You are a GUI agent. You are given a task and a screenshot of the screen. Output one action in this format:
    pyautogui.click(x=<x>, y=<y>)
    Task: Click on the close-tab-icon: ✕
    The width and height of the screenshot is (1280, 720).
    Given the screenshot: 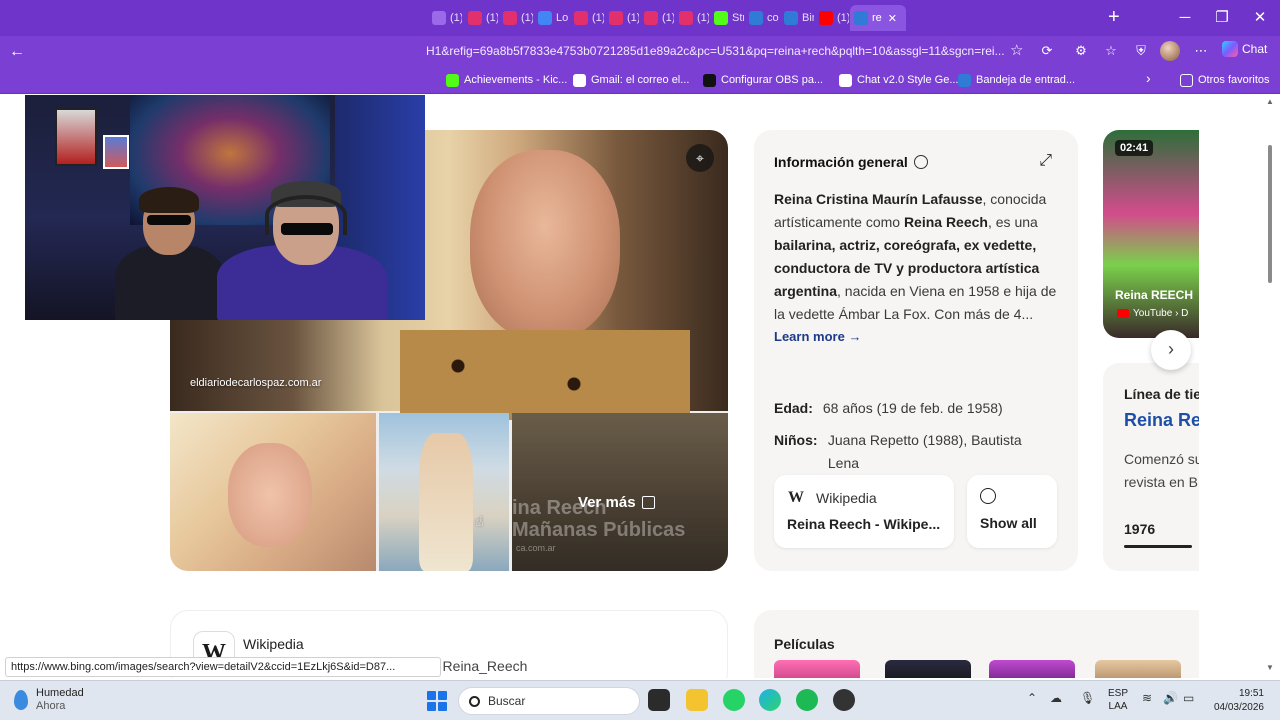 What is the action you would take?
    pyautogui.click(x=892, y=18)
    